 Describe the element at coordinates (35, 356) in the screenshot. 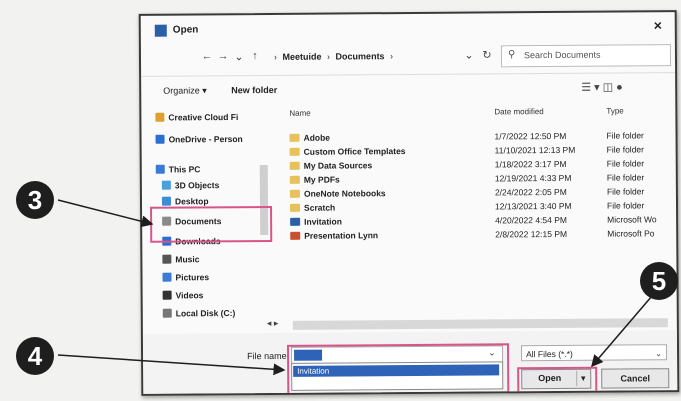

I see `callout-badge-4: 4` at that location.